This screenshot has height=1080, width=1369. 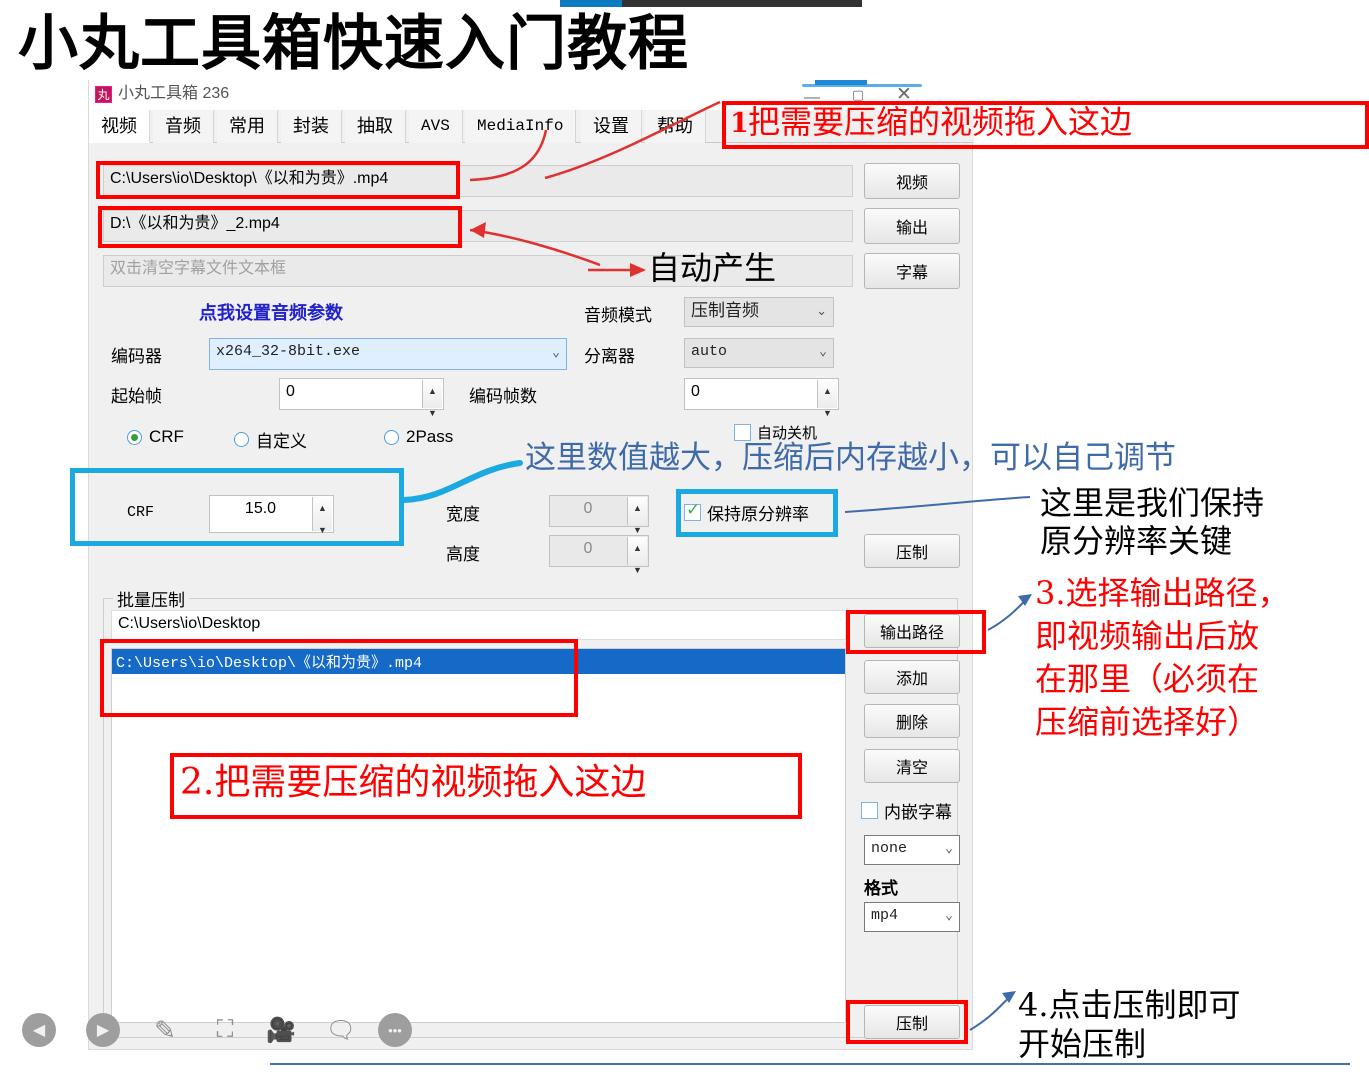 I want to click on output-browse-button: 输出, so click(x=912, y=226).